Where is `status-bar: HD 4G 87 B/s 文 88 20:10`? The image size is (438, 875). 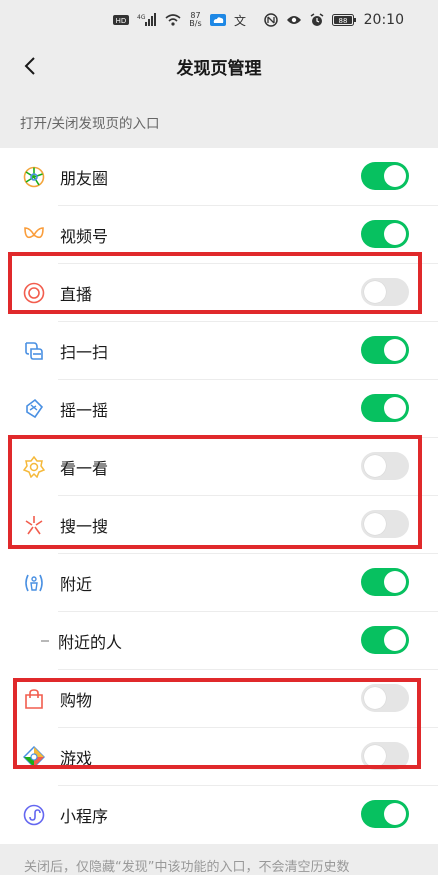
status-bar: HD 4G 87 B/s 文 88 20:10 is located at coordinates (219, 20).